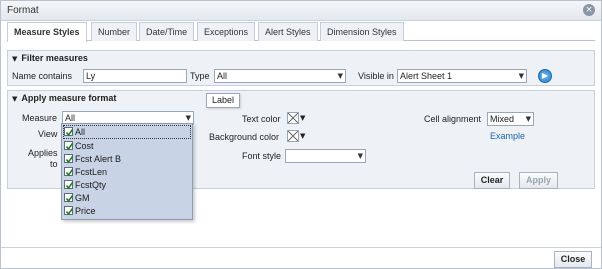 This screenshot has height=269, width=602. I want to click on tab-dimension-styles: Dimension Styles, so click(362, 31).